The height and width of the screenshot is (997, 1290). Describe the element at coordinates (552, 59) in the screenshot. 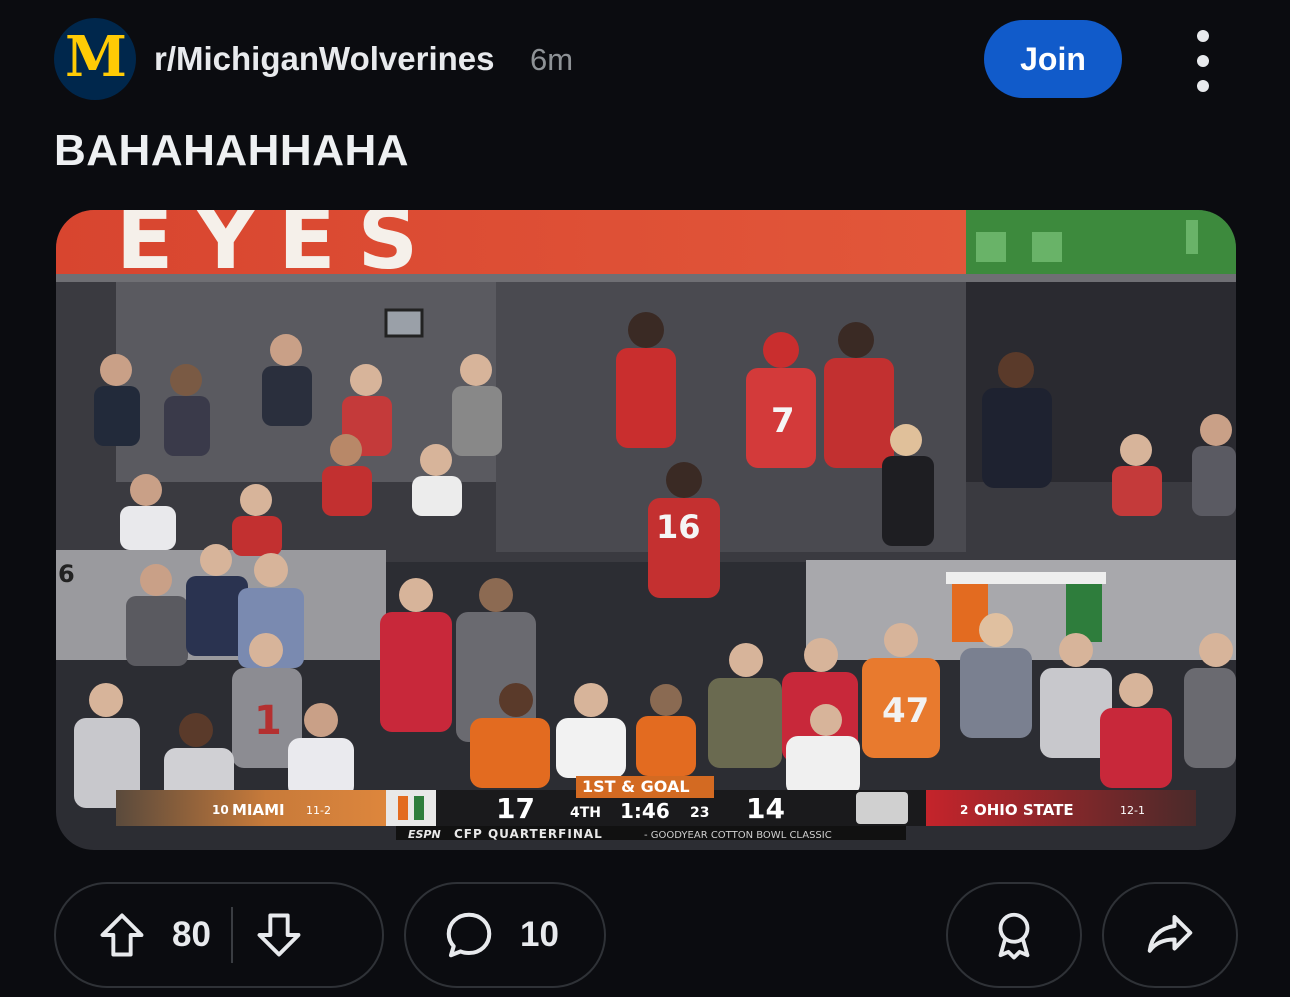

I see `post-age: 6m` at that location.